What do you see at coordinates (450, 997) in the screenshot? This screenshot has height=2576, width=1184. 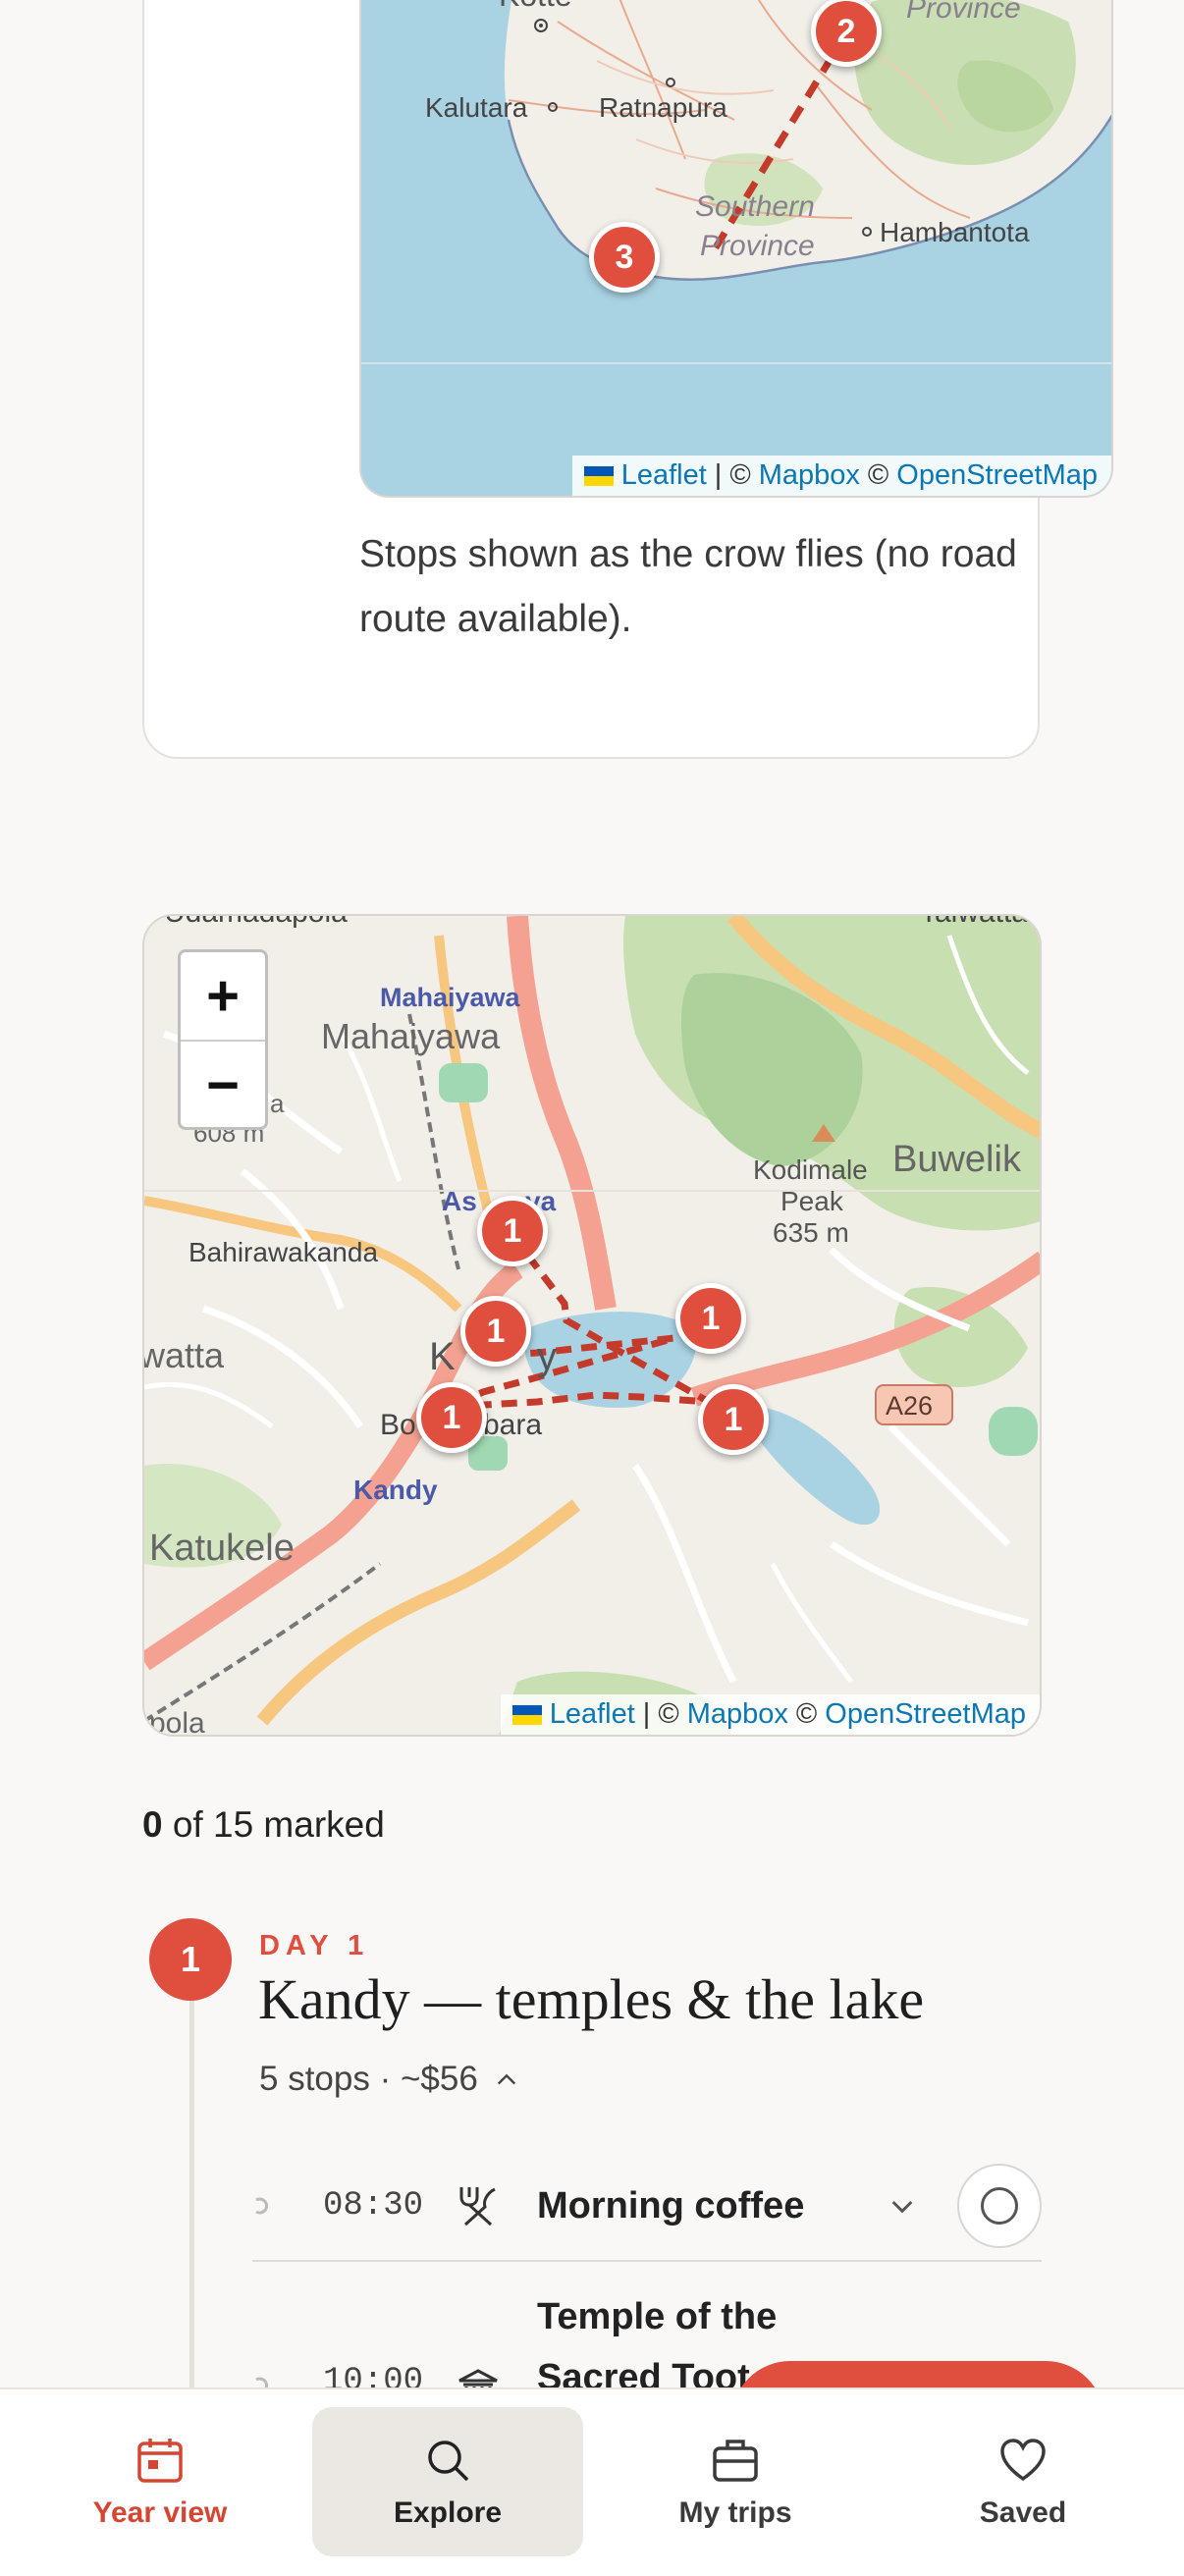 I see `map-label-mahaiyawa-station: Mahaiyawa` at bounding box center [450, 997].